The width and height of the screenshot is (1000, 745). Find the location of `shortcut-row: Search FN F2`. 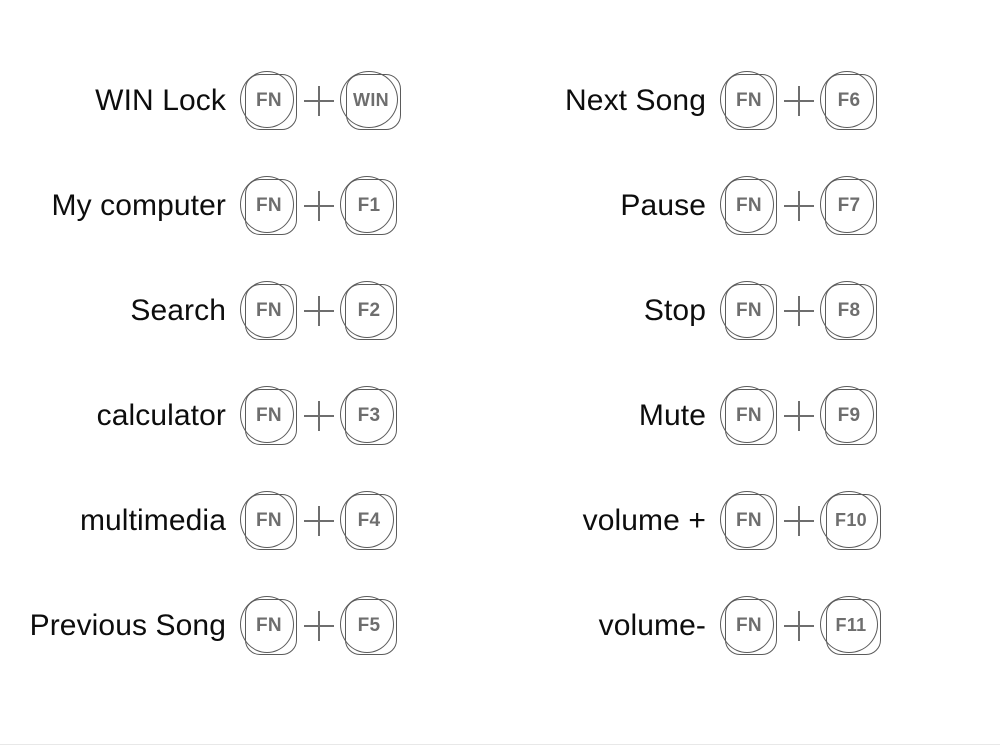

shortcut-row: Search FN F2 is located at coordinates (250, 310).